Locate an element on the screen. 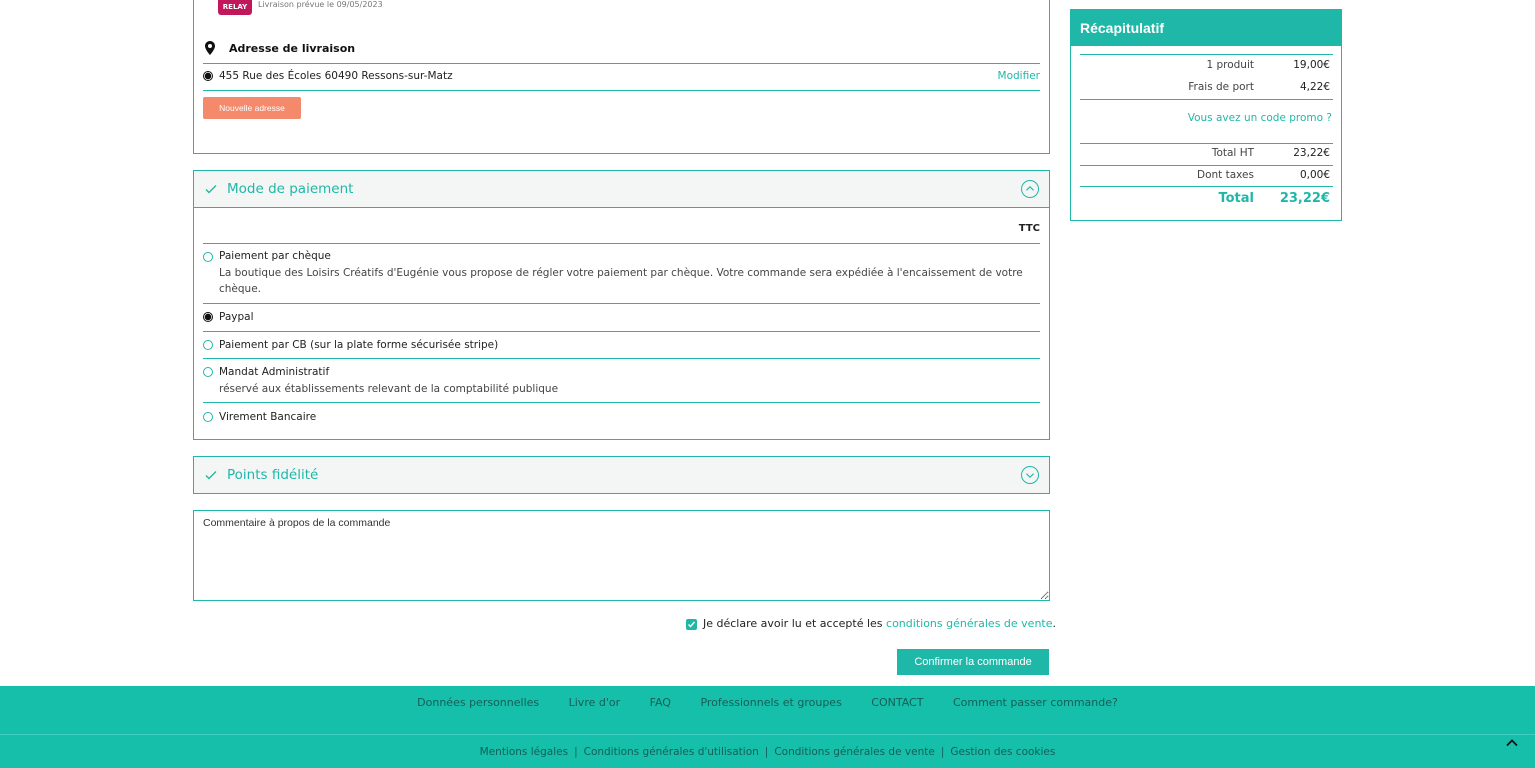  payment-title: Mode de paiement is located at coordinates (290, 189).